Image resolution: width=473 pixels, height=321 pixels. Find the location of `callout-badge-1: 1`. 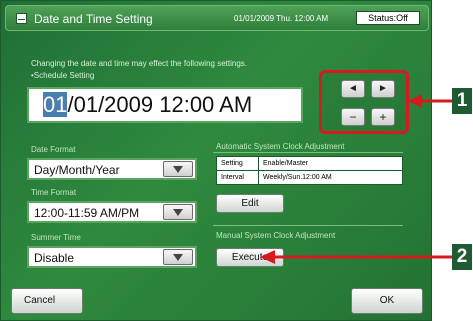

callout-badge-1: 1 is located at coordinates (462, 101).